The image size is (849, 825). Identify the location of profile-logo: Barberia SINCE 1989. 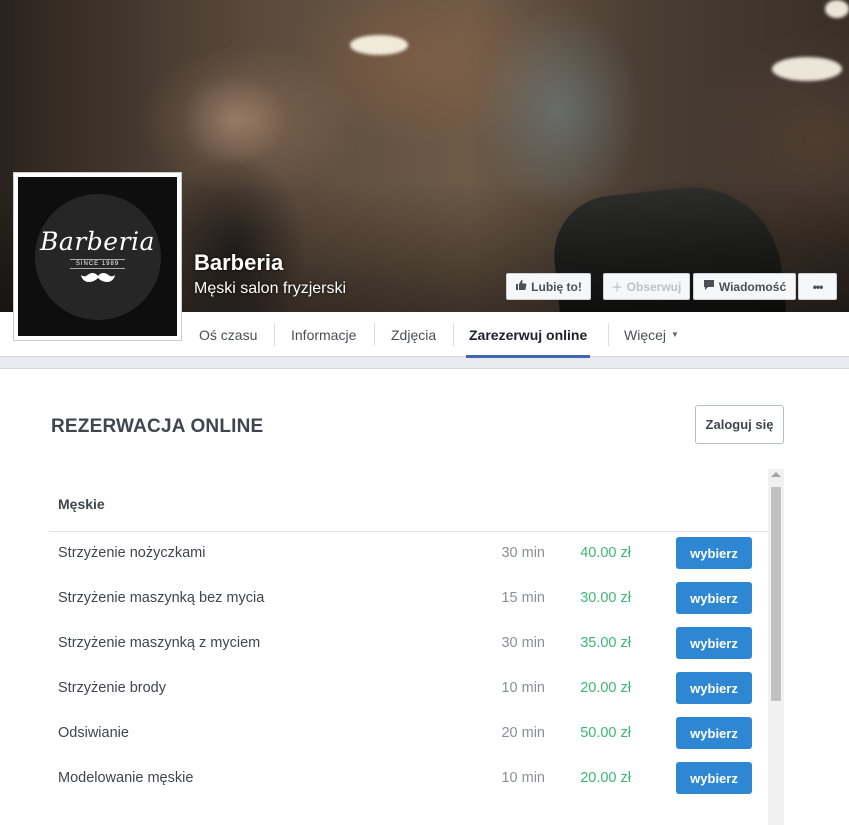
(97, 256).